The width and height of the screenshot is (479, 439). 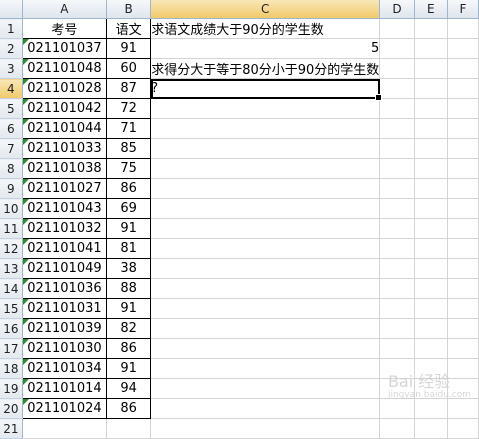 I want to click on cell-c16, so click(x=265, y=328).